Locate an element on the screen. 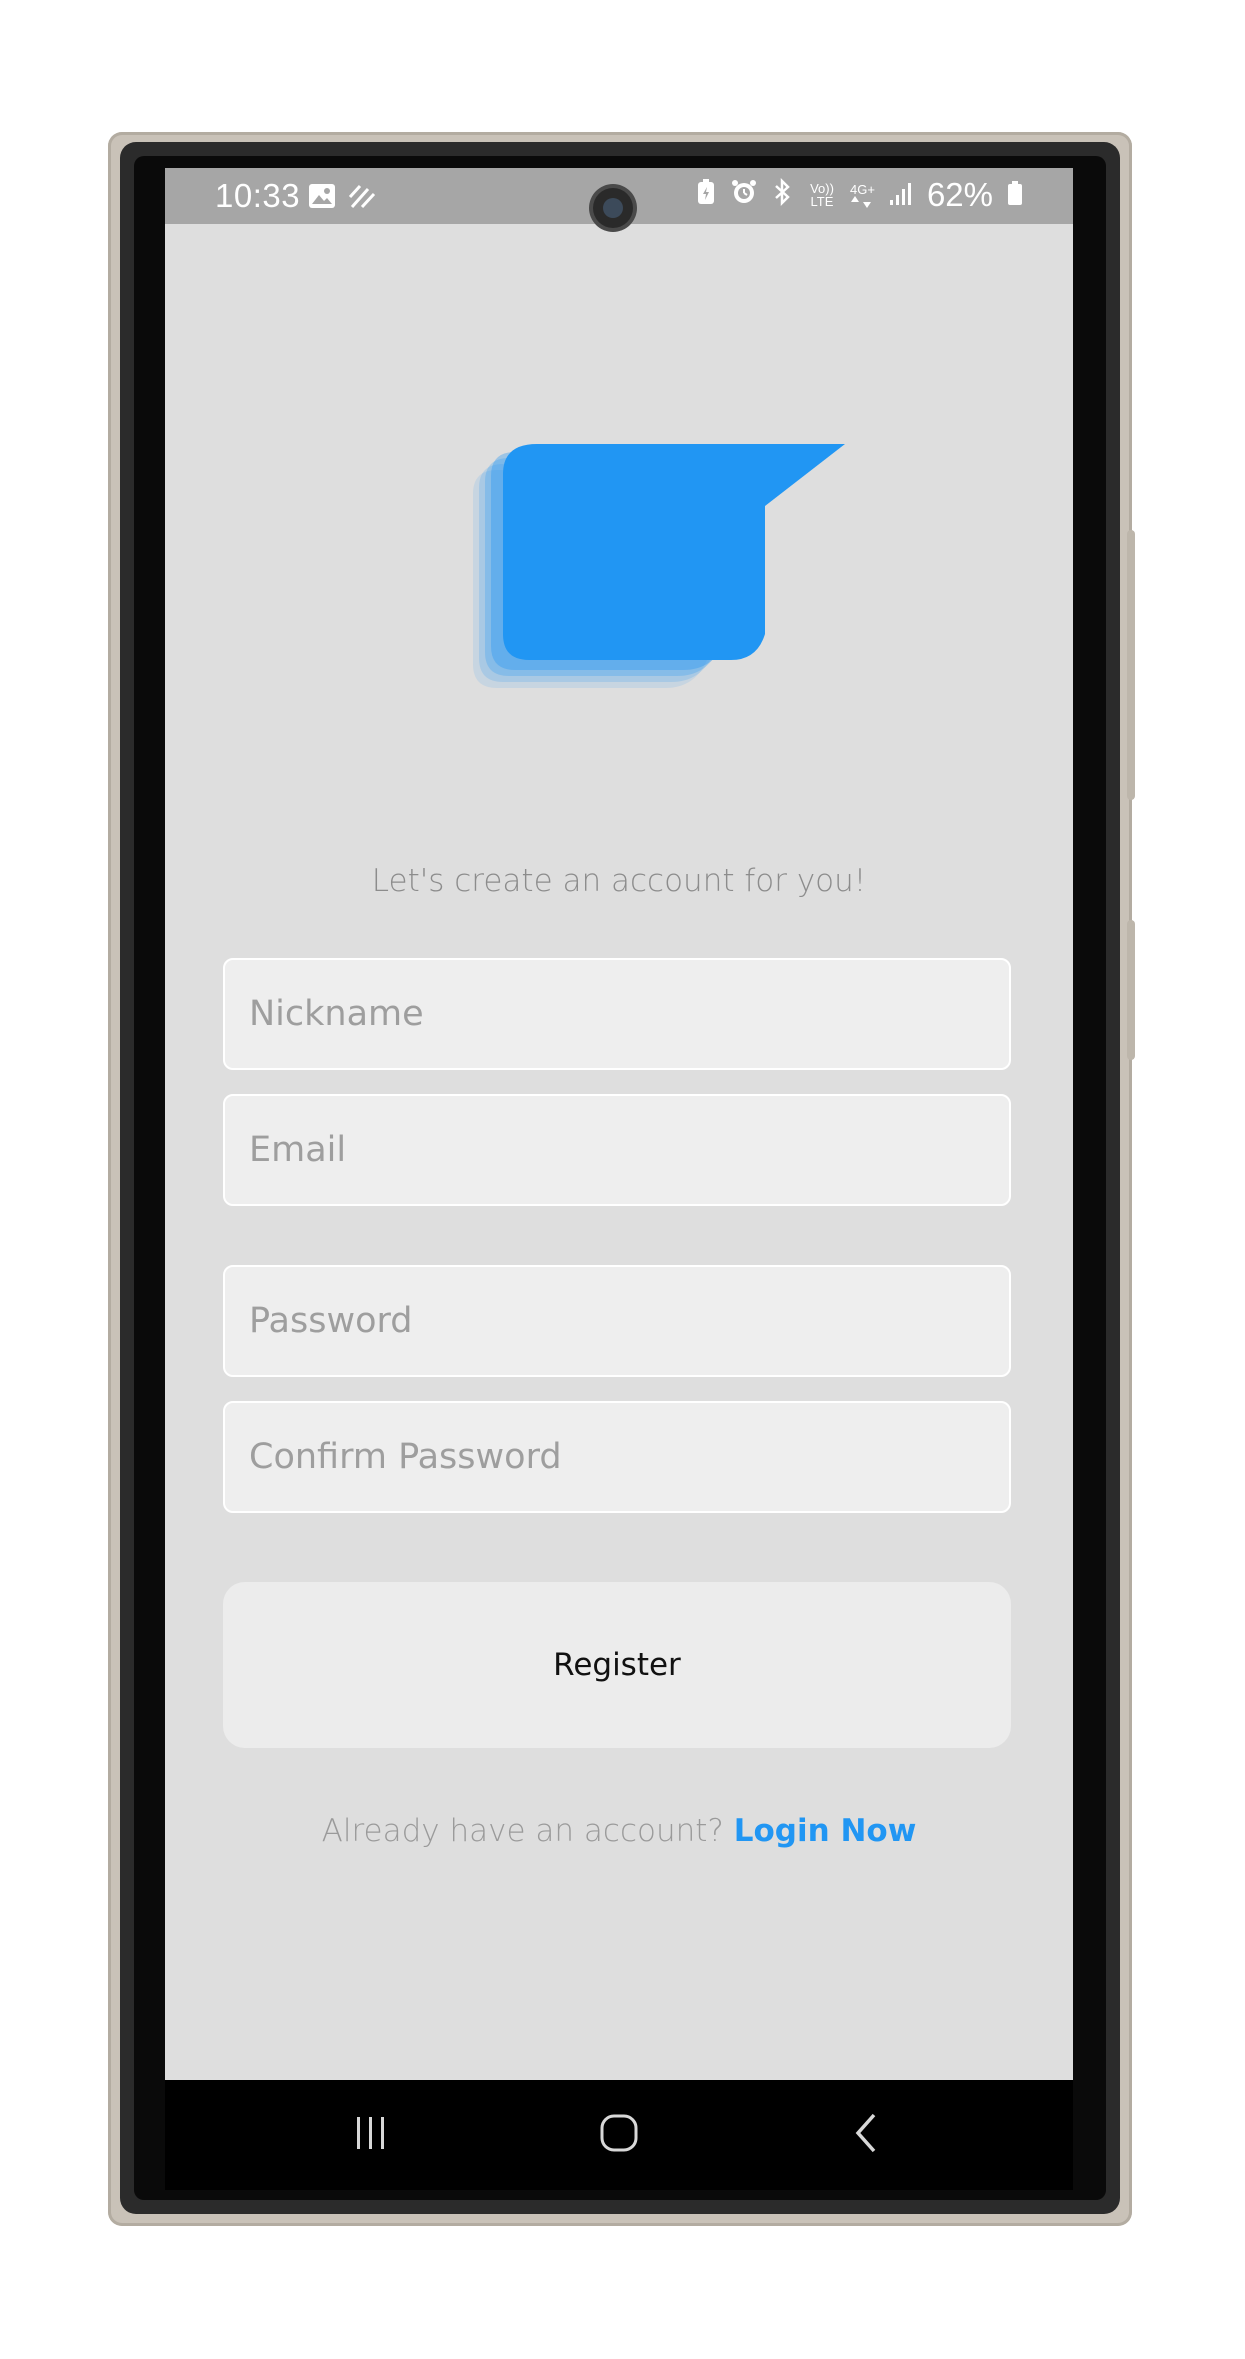 The height and width of the screenshot is (2359, 1245). email-field is located at coordinates (617, 1150).